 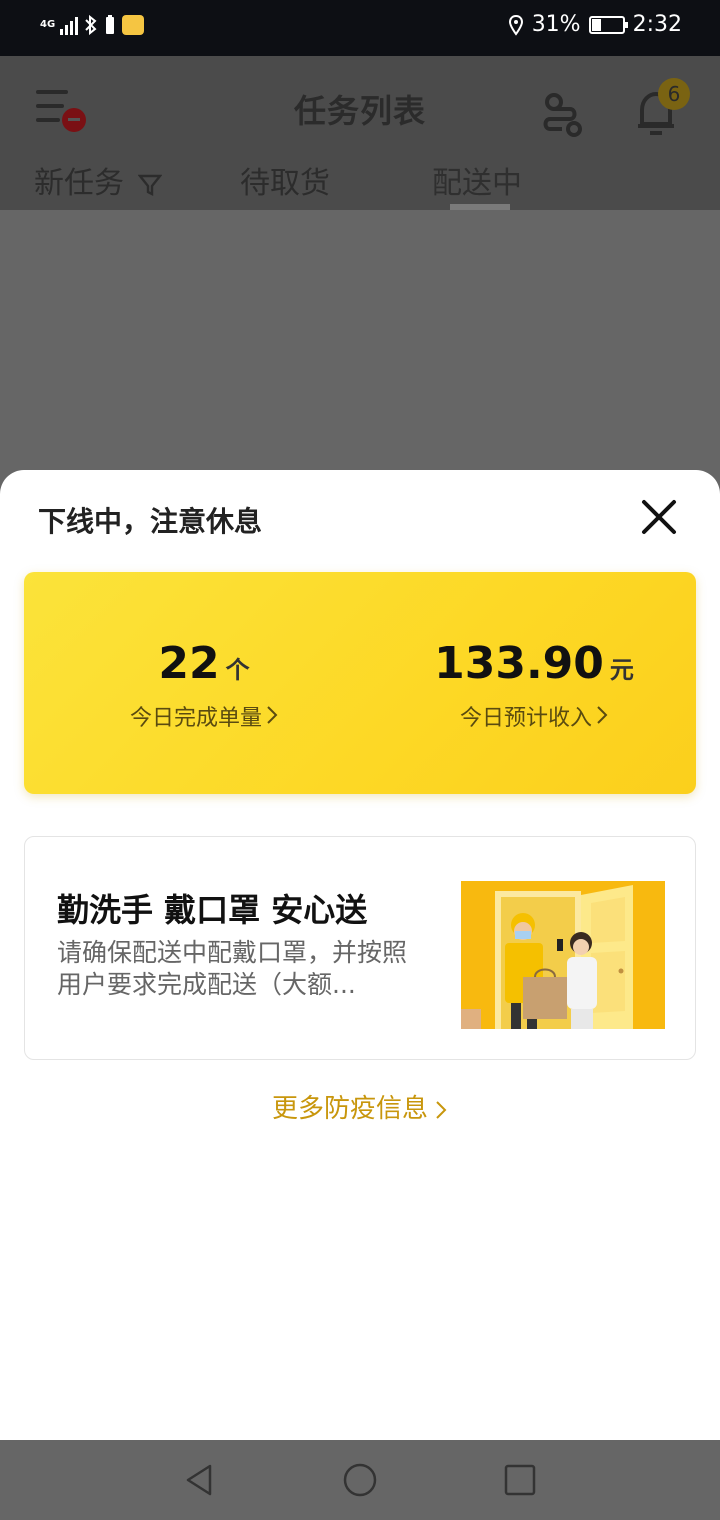 What do you see at coordinates (657, 24) in the screenshot?
I see `clock: 2:32` at bounding box center [657, 24].